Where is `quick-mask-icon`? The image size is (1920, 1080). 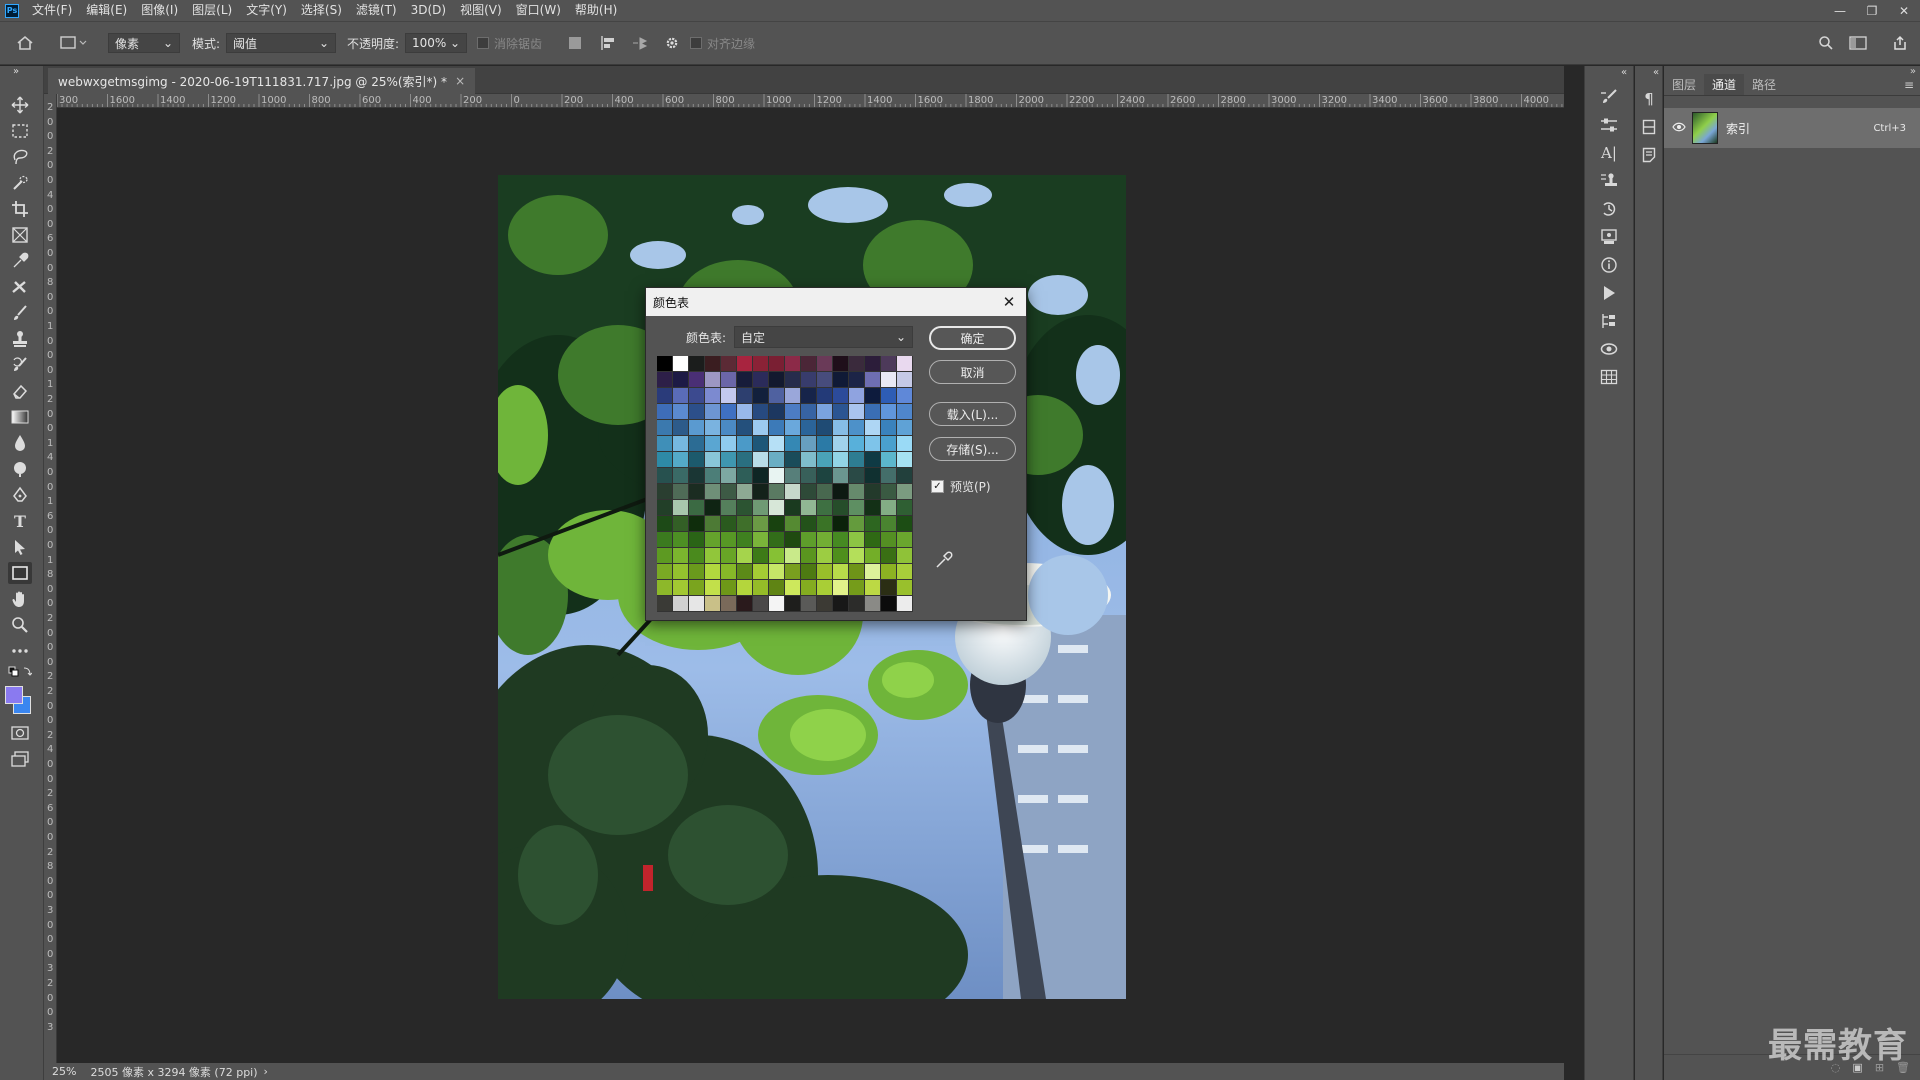
quick-mask-icon is located at coordinates (20, 733).